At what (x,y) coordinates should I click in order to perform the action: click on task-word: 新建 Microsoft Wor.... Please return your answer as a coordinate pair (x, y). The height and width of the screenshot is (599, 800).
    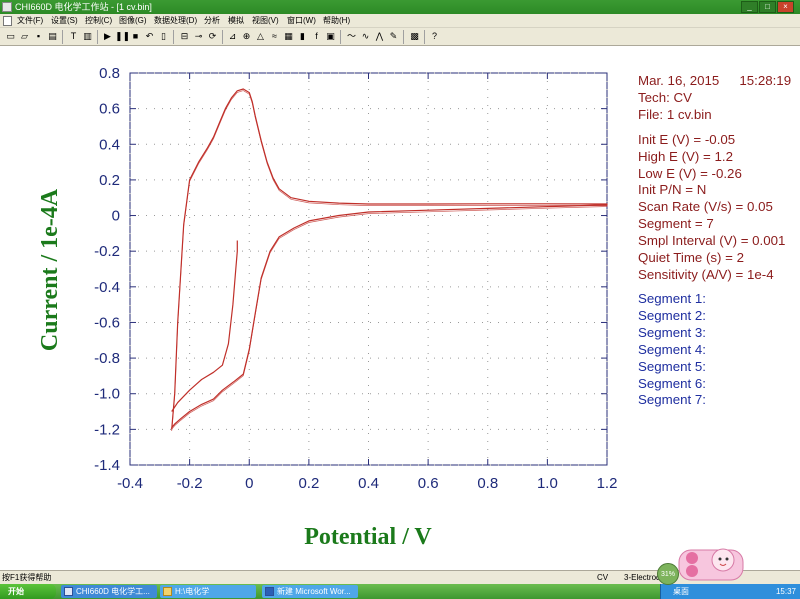
    Looking at the image, I should click on (310, 591).